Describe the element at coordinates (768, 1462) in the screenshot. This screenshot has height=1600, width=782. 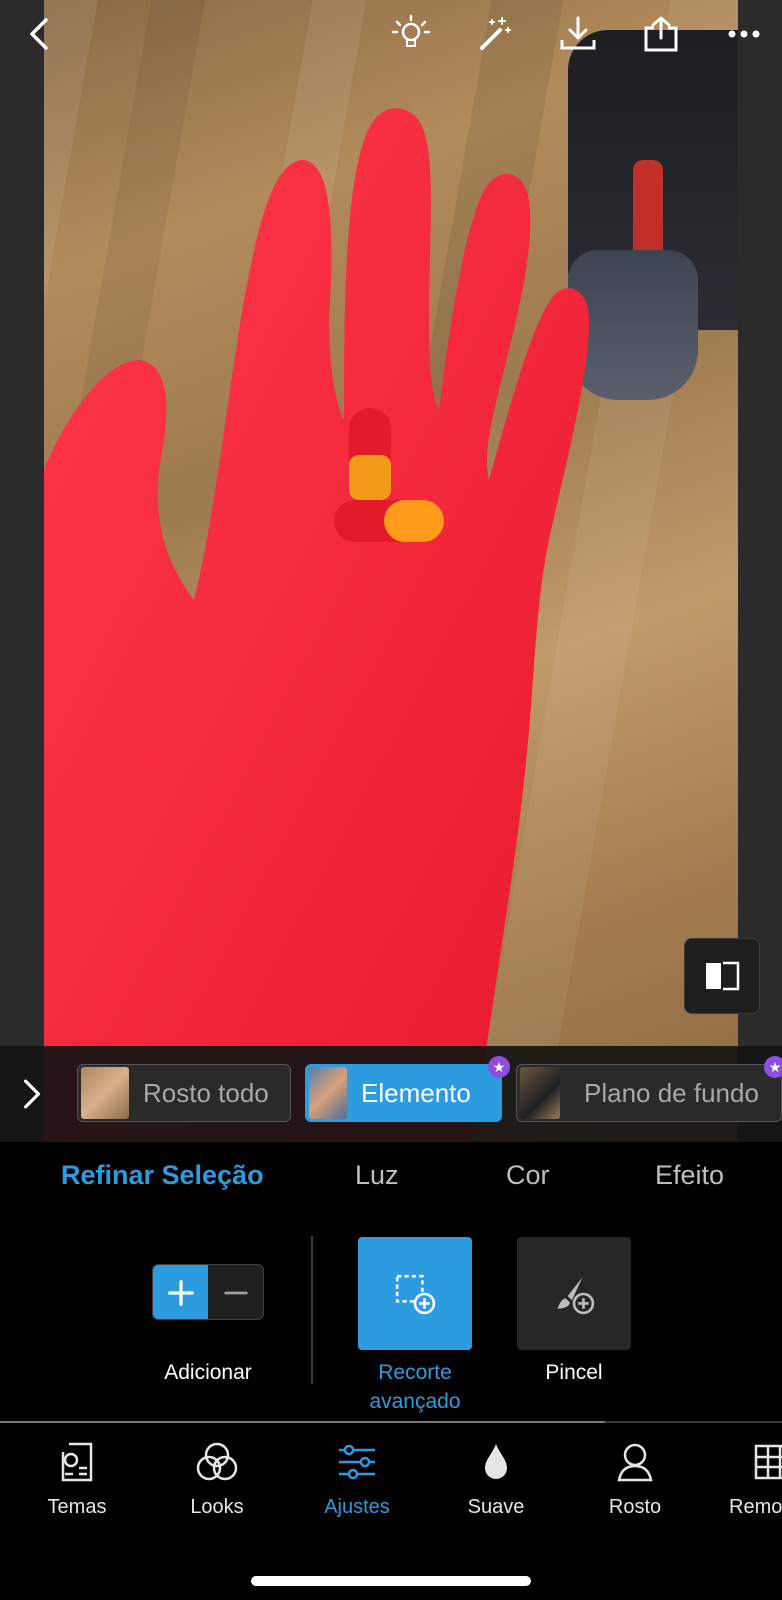
I see `grid-icon` at that location.